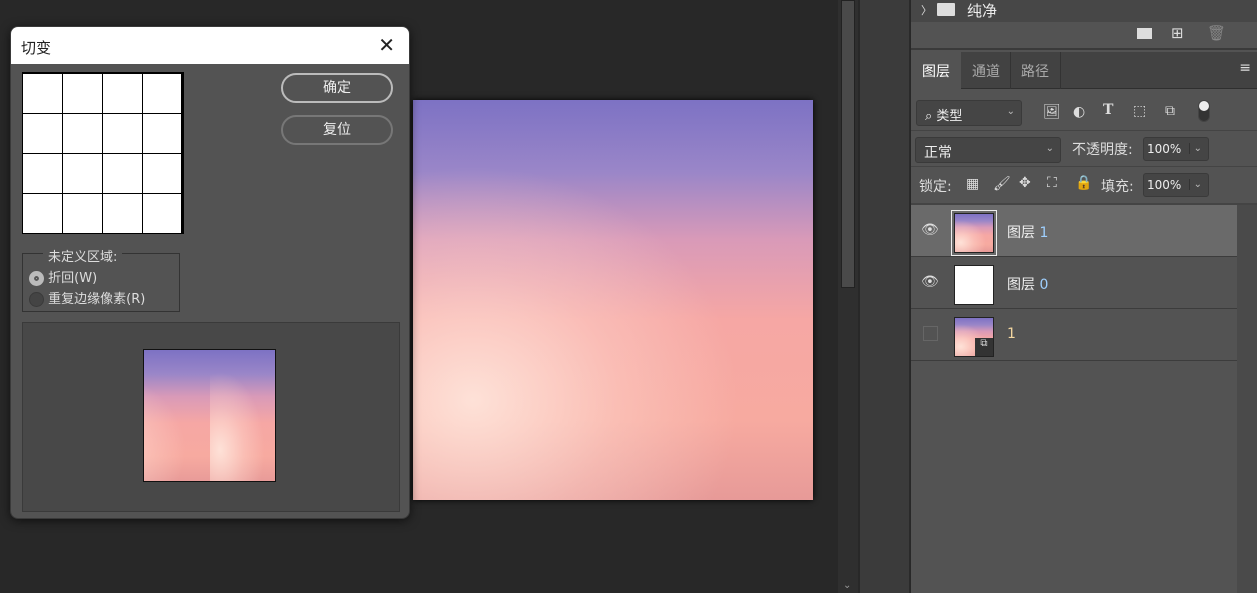  I want to click on lock-transparent-icon: ▦, so click(972, 184).